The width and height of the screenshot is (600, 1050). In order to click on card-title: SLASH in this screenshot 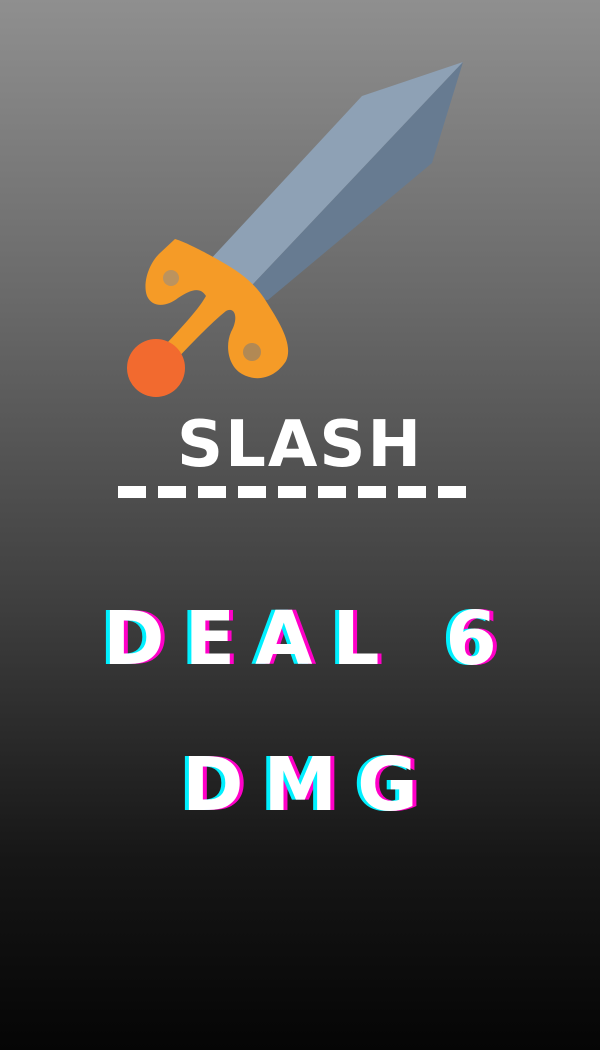, I will do `click(300, 445)`.